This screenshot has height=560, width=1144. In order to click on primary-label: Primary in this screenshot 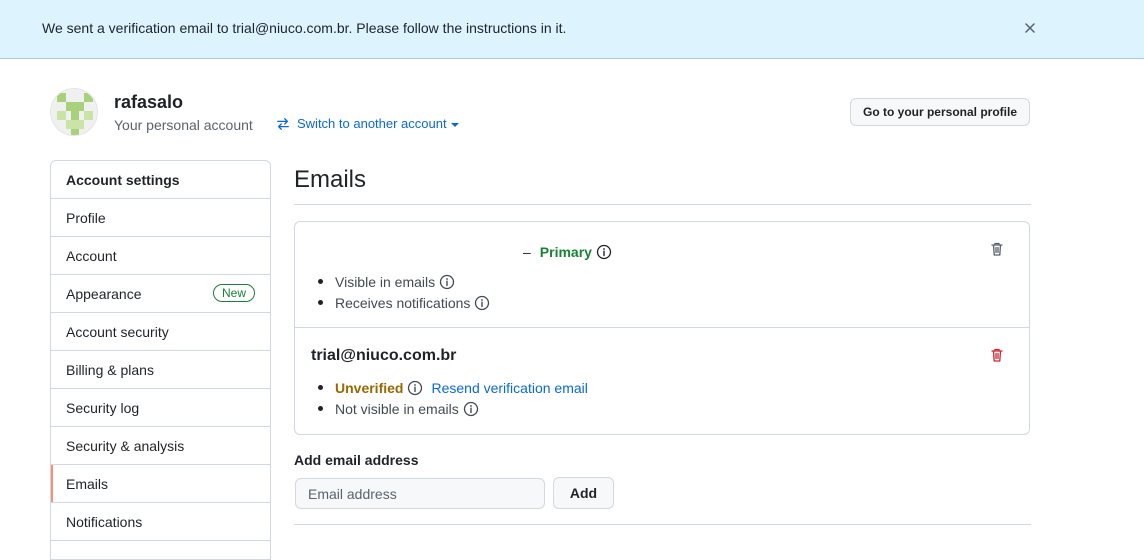, I will do `click(565, 252)`.